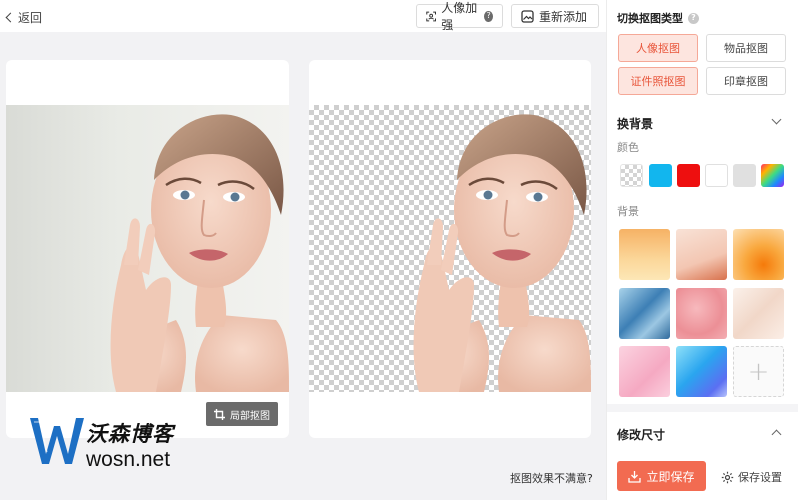  Describe the element at coordinates (644, 371) in the screenshot. I see `background-tile-pink` at that location.